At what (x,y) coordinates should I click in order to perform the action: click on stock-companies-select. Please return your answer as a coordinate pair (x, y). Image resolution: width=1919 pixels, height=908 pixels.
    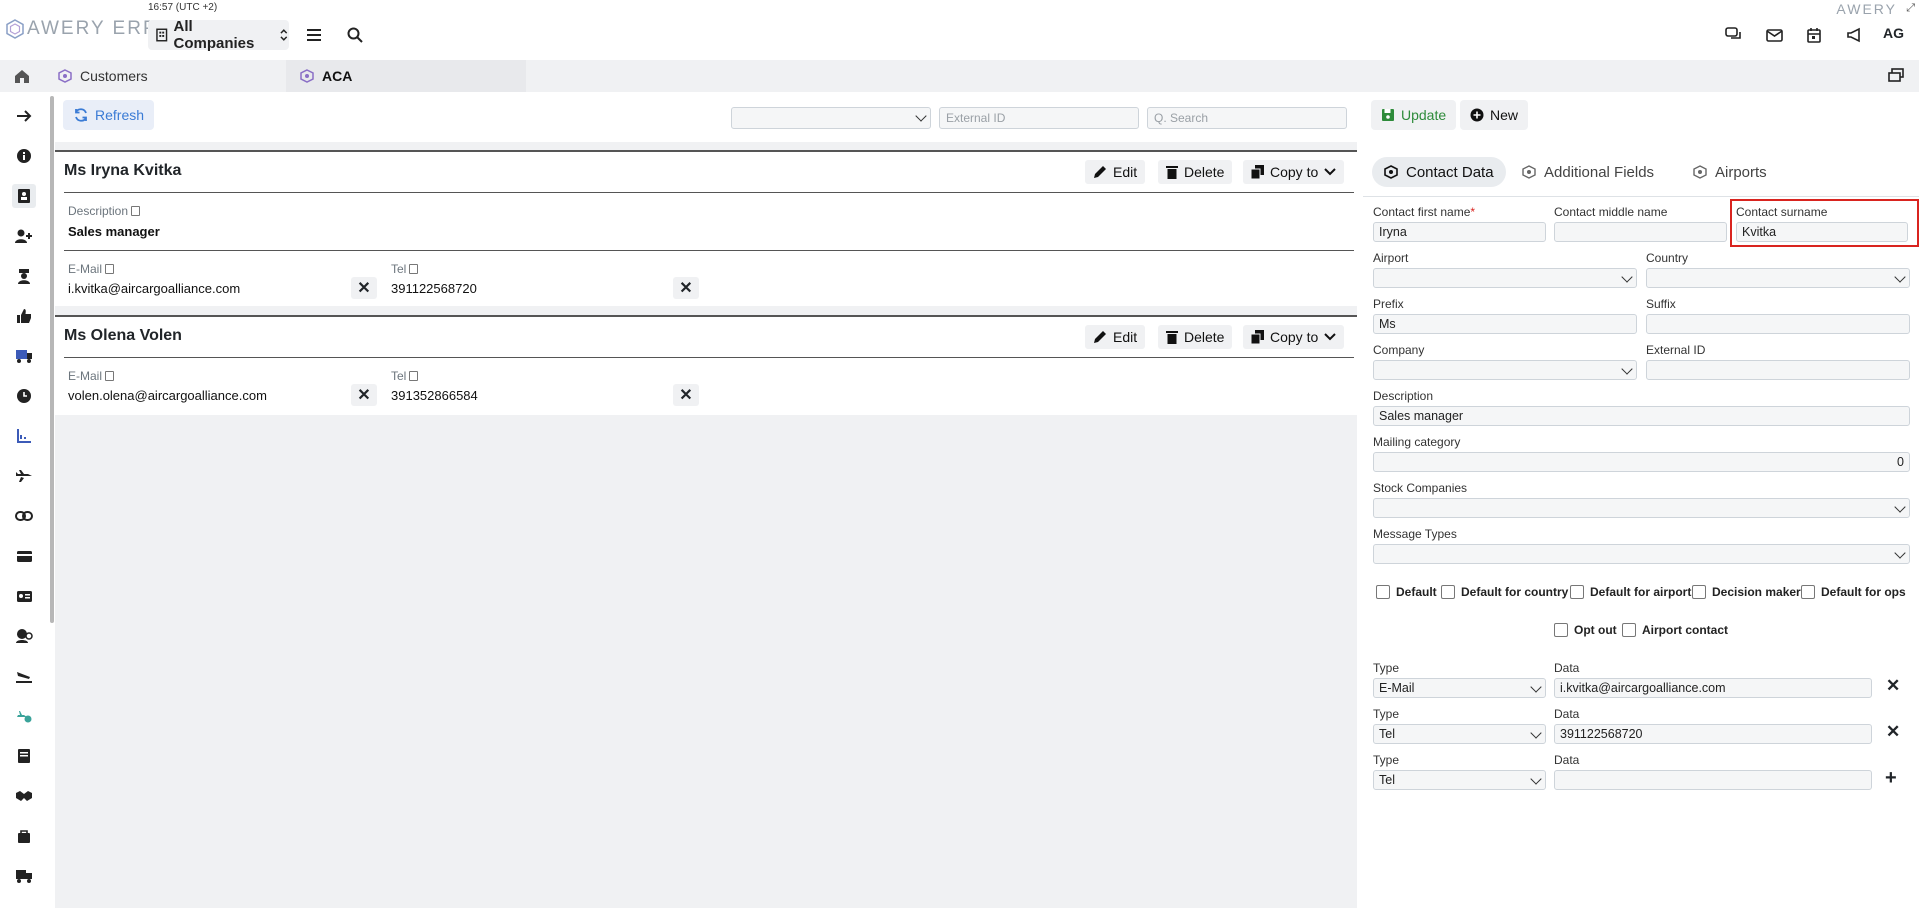
    Looking at the image, I should click on (1641, 508).